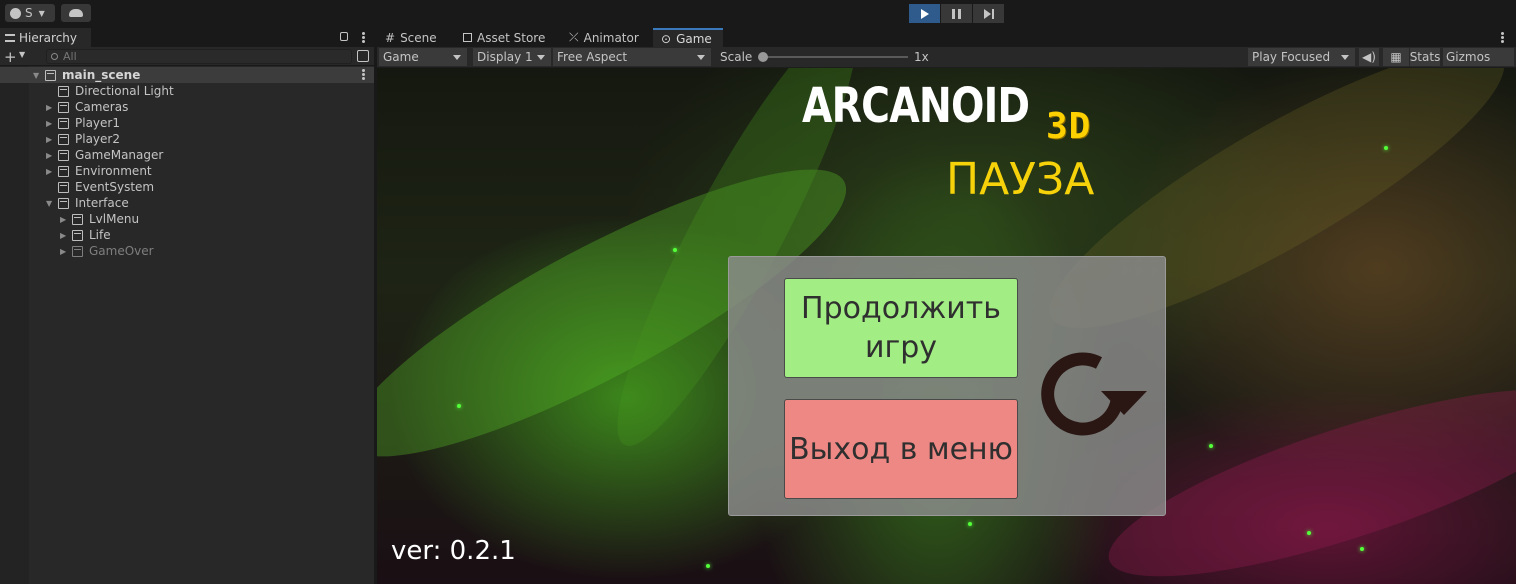 The width and height of the screenshot is (1516, 584). I want to click on stats-label: Stats, so click(1425, 57).